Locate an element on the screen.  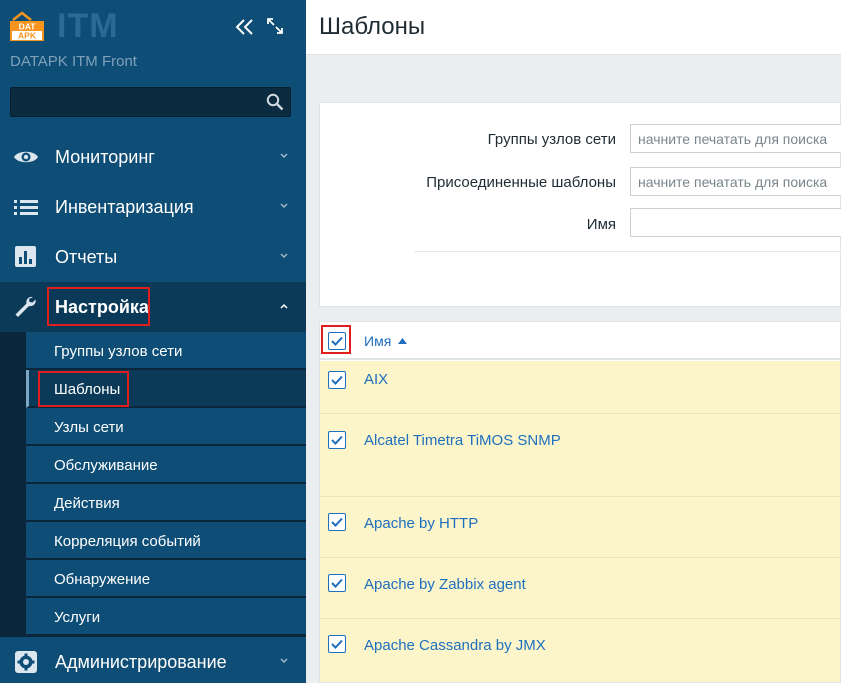
table-row: Apache by HTTP is located at coordinates (580, 527).